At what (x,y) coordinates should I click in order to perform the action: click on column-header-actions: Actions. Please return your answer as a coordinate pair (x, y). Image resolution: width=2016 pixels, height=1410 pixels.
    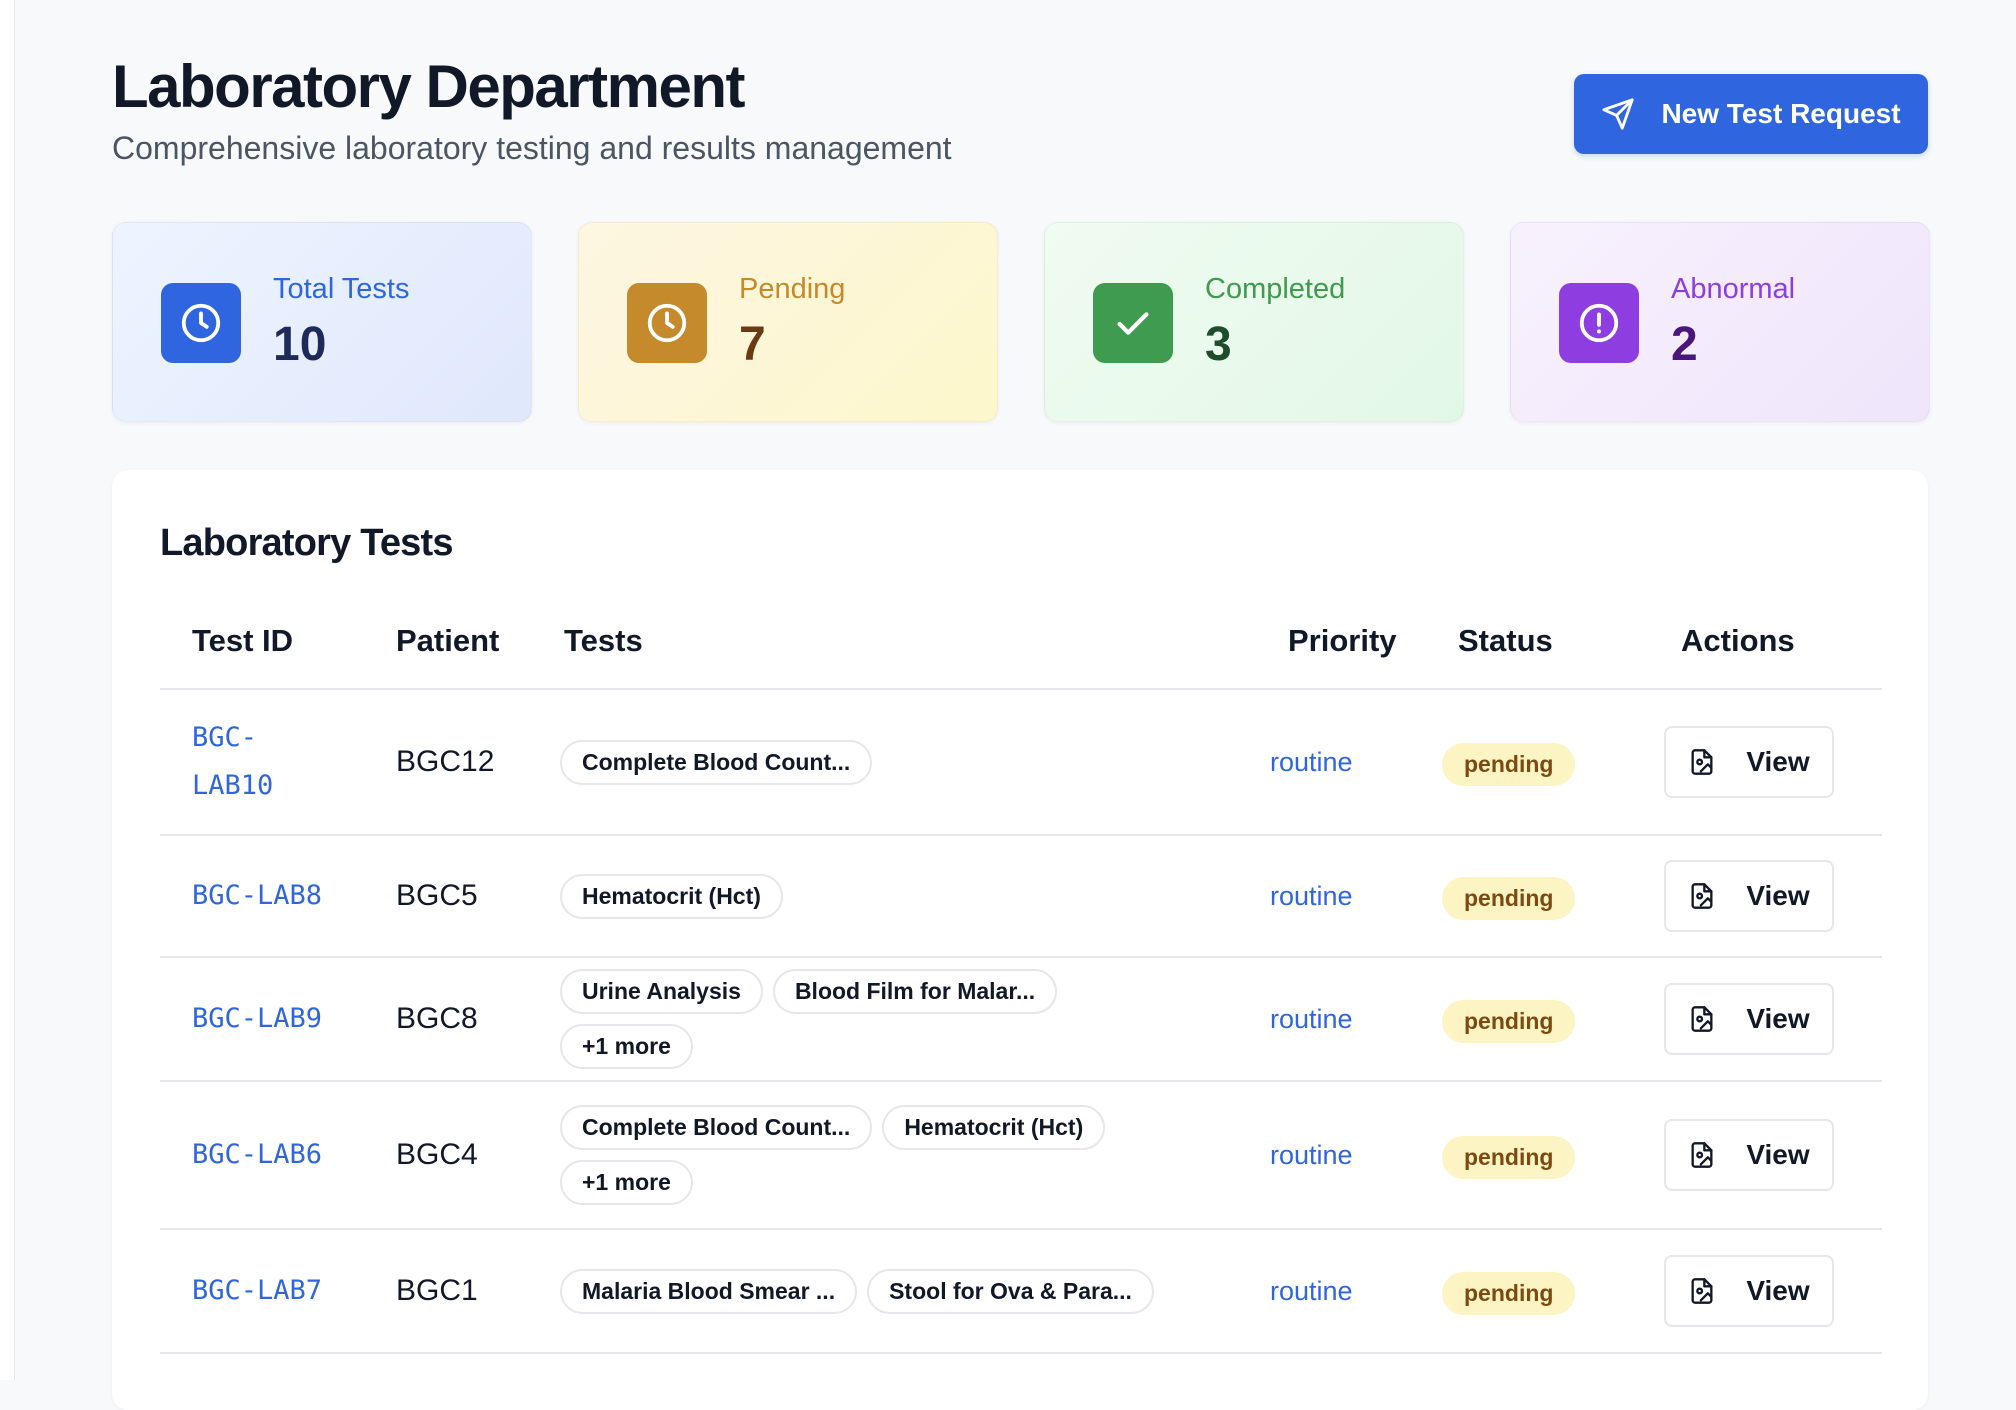
    Looking at the image, I should click on (1738, 640).